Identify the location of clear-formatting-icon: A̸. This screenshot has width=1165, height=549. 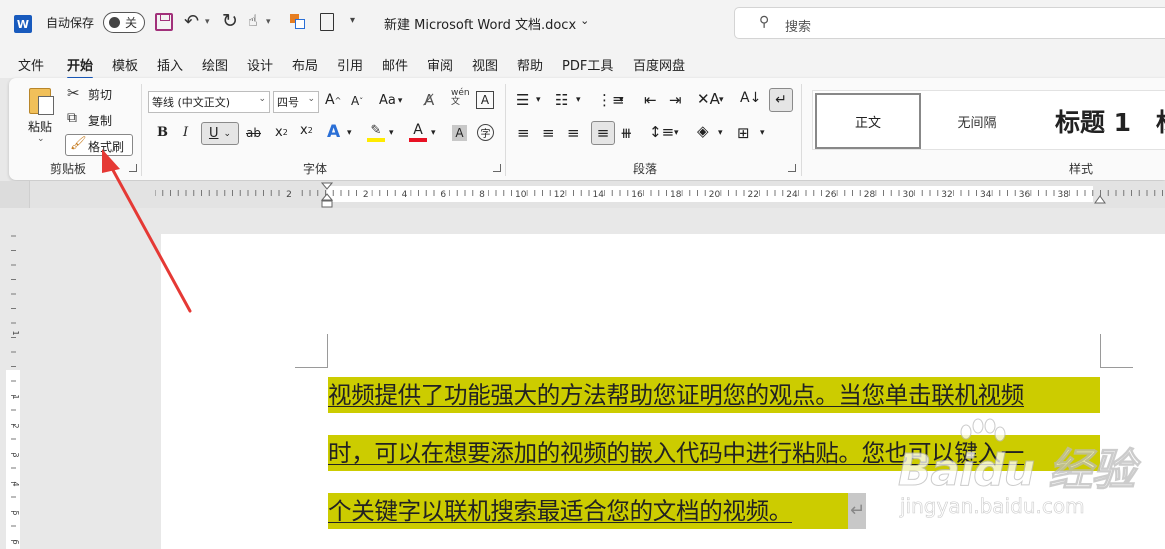
(429, 100).